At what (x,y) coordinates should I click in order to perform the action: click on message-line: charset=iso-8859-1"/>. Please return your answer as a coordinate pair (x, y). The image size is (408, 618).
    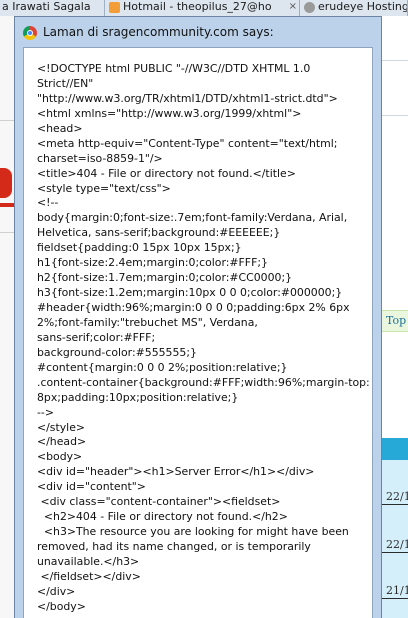
    Looking at the image, I should click on (100, 158).